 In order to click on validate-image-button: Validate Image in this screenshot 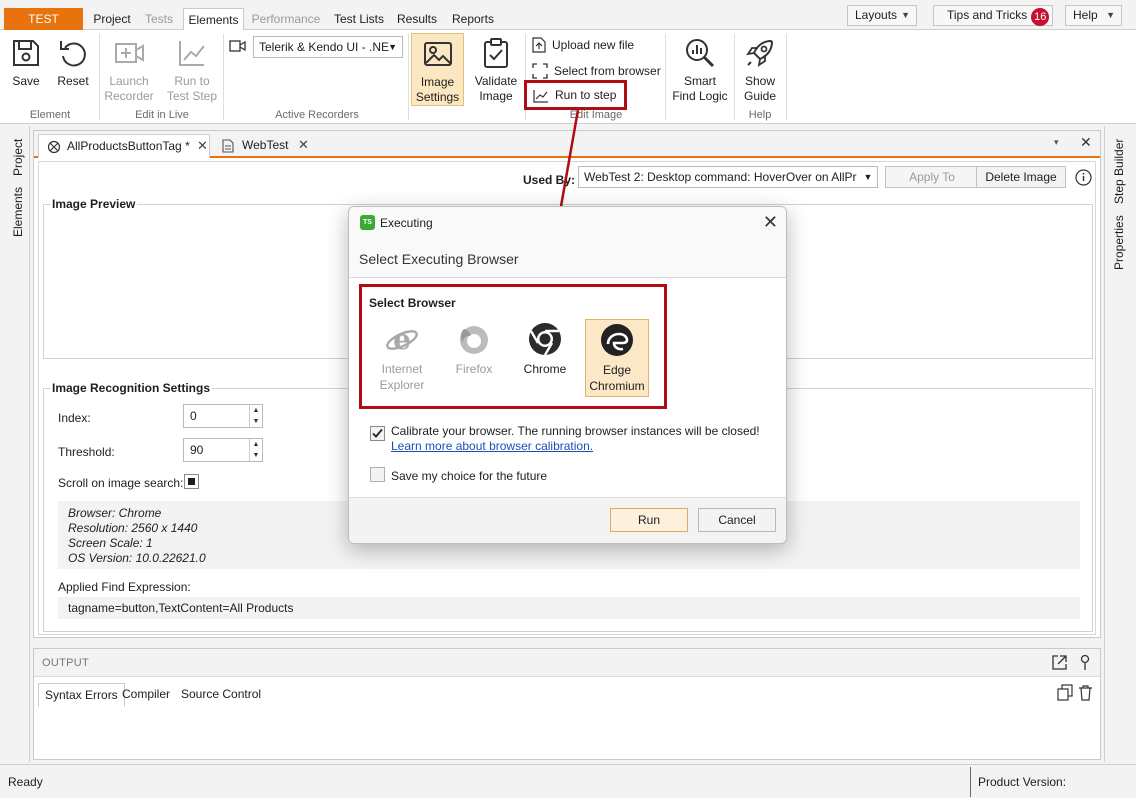, I will do `click(496, 70)`.